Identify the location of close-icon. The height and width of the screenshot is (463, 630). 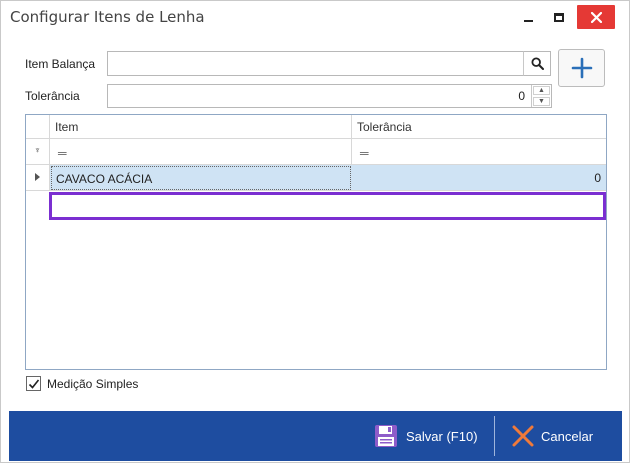
(596, 17).